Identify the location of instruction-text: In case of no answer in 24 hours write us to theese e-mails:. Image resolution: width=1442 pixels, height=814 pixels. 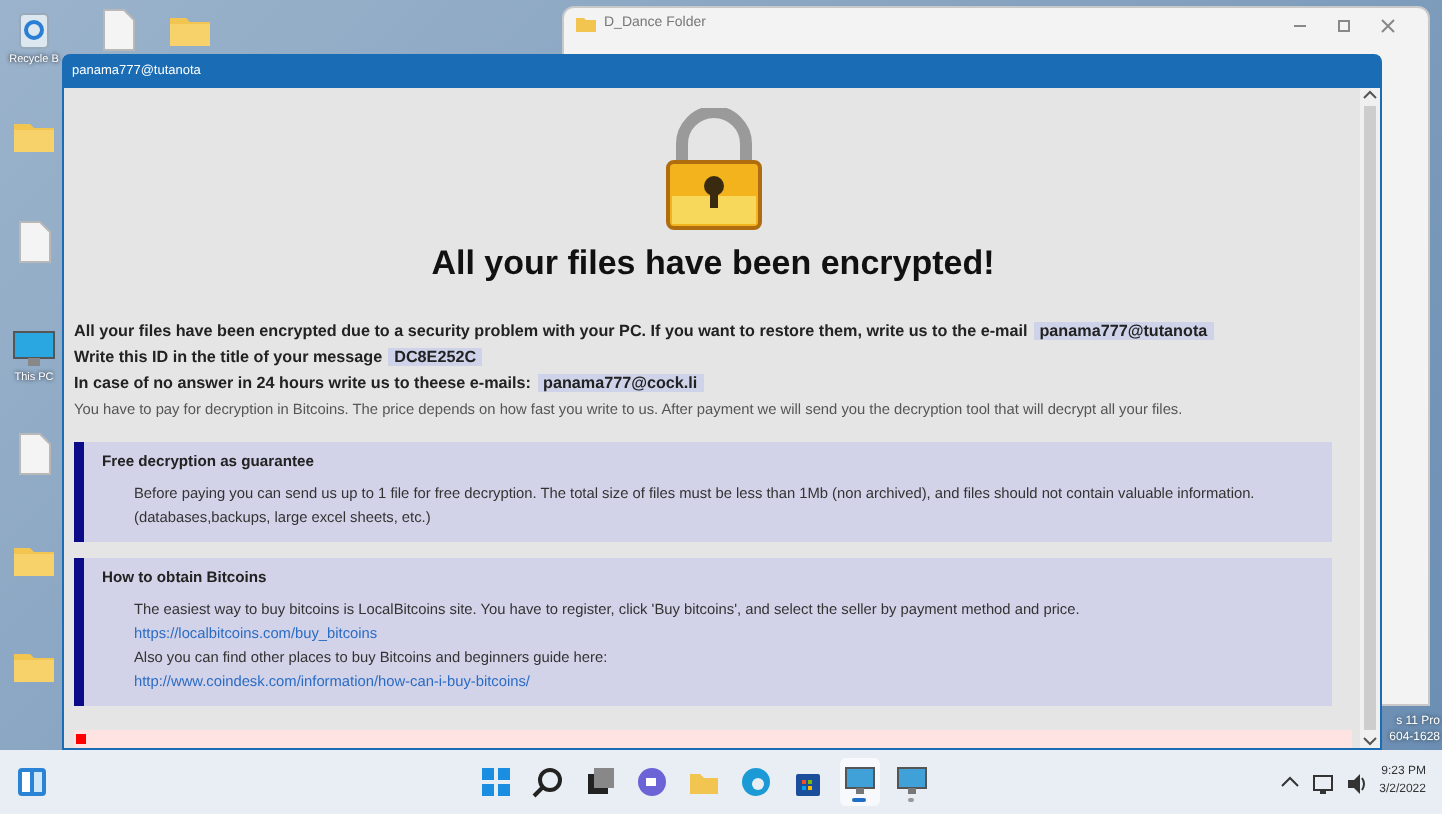
(302, 382).